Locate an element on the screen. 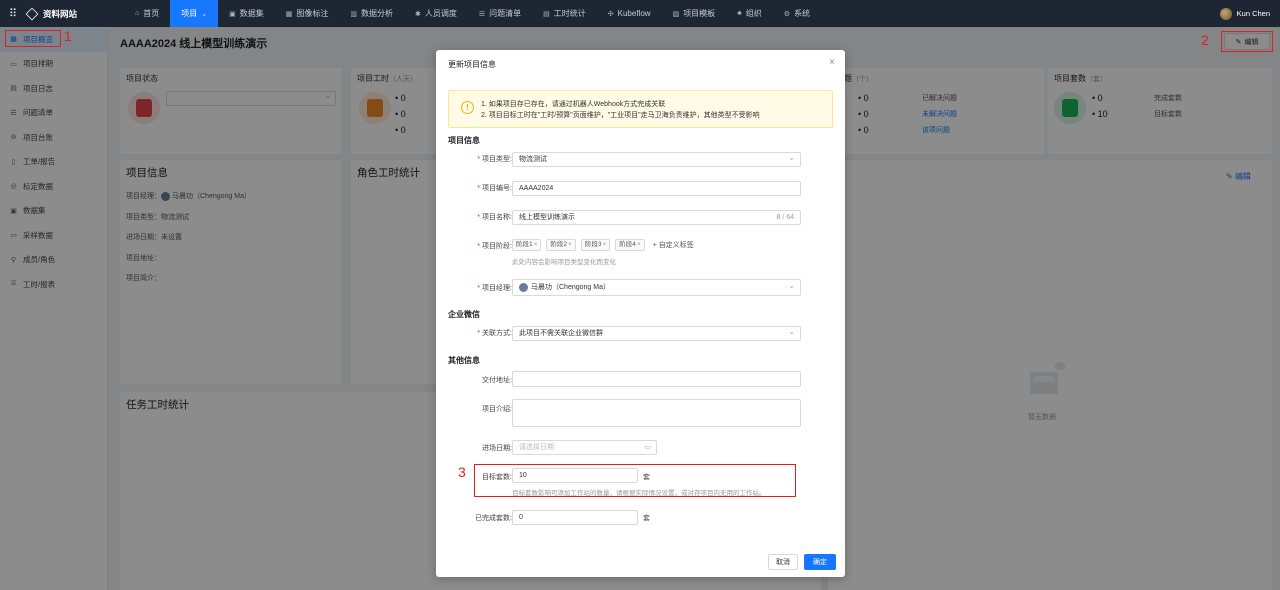 The image size is (1280, 590). project-type-select: 物流测试 is located at coordinates (656, 159).